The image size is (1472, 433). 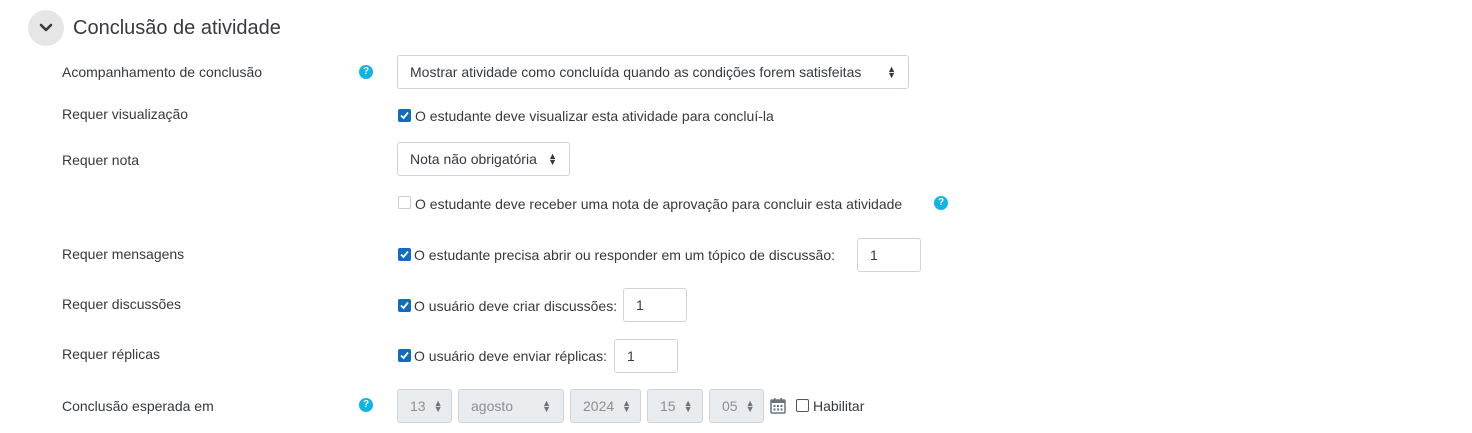 What do you see at coordinates (111, 354) in the screenshot?
I see `replies-label: Requer réplicas` at bounding box center [111, 354].